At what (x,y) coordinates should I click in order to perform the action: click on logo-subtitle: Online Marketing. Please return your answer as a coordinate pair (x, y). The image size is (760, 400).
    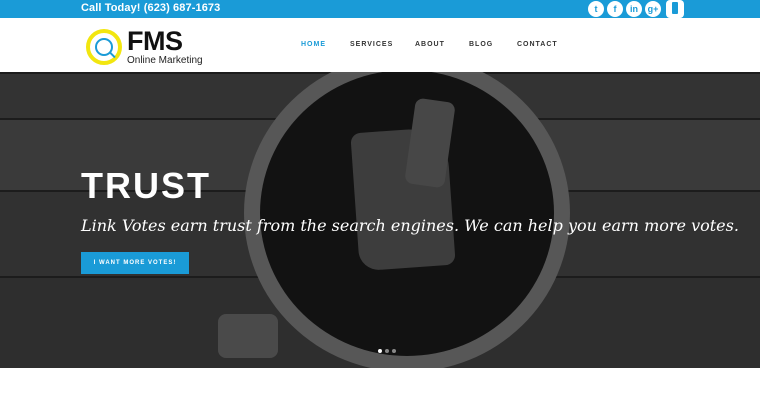
    Looking at the image, I should click on (165, 60).